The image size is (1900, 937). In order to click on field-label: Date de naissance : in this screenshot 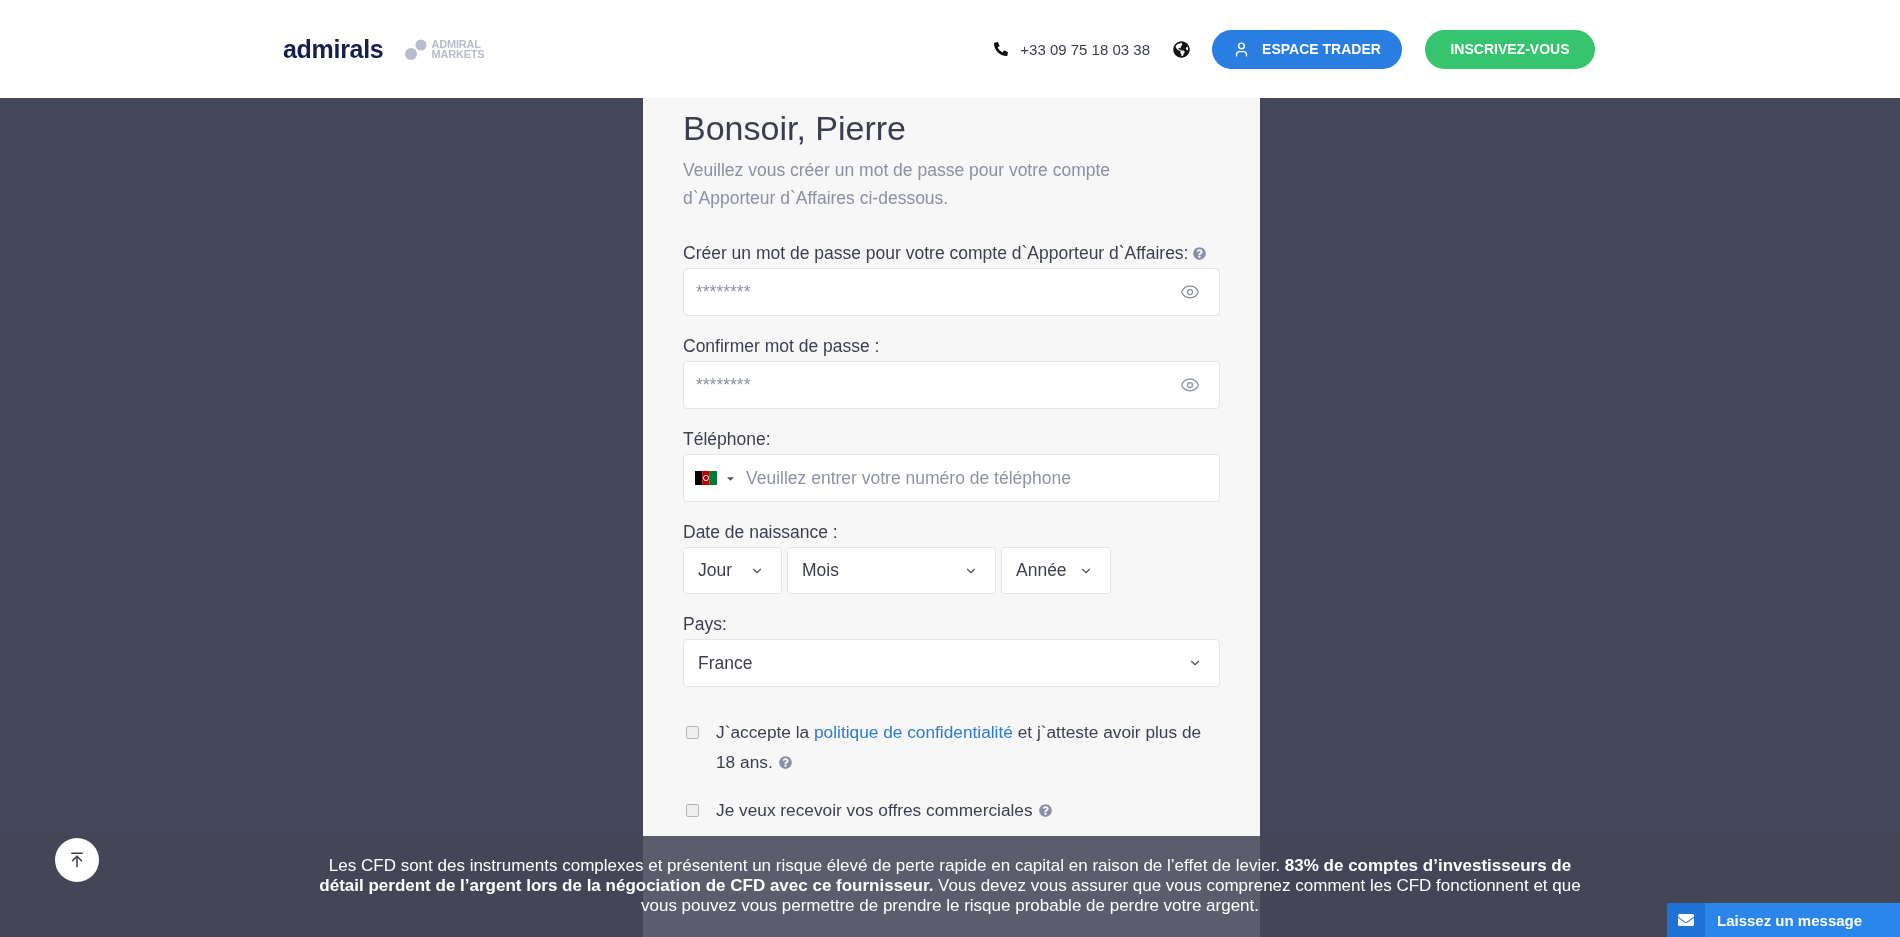, I will do `click(760, 532)`.